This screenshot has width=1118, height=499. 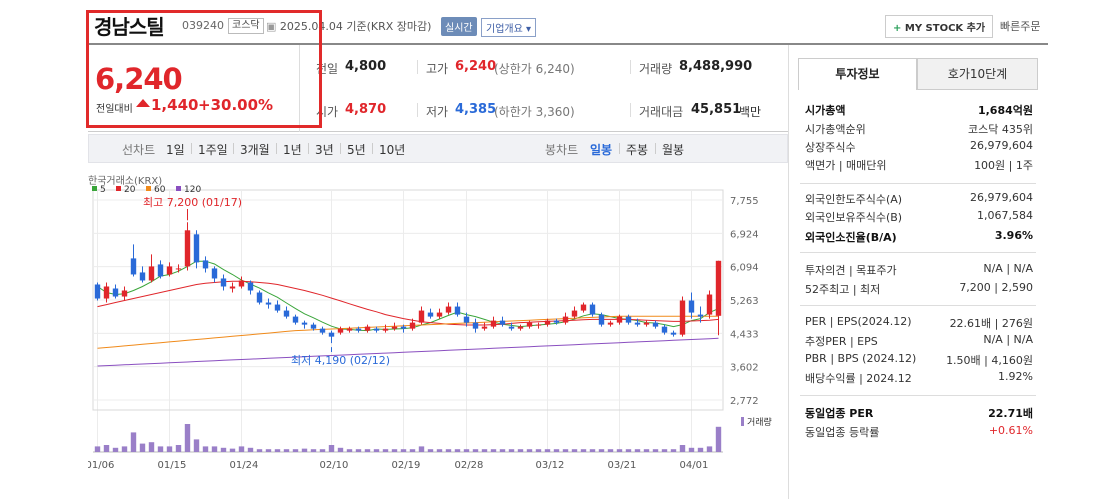 I want to click on candle-monthly: 월봉, so click(x=673, y=149).